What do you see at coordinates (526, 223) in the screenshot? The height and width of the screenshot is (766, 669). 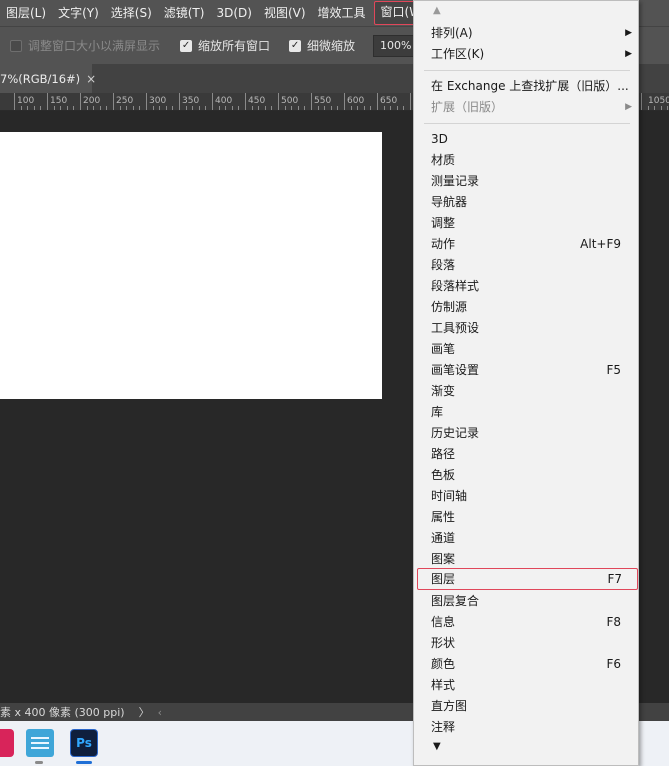 I see `menu-item-adjustments: 调整` at bounding box center [526, 223].